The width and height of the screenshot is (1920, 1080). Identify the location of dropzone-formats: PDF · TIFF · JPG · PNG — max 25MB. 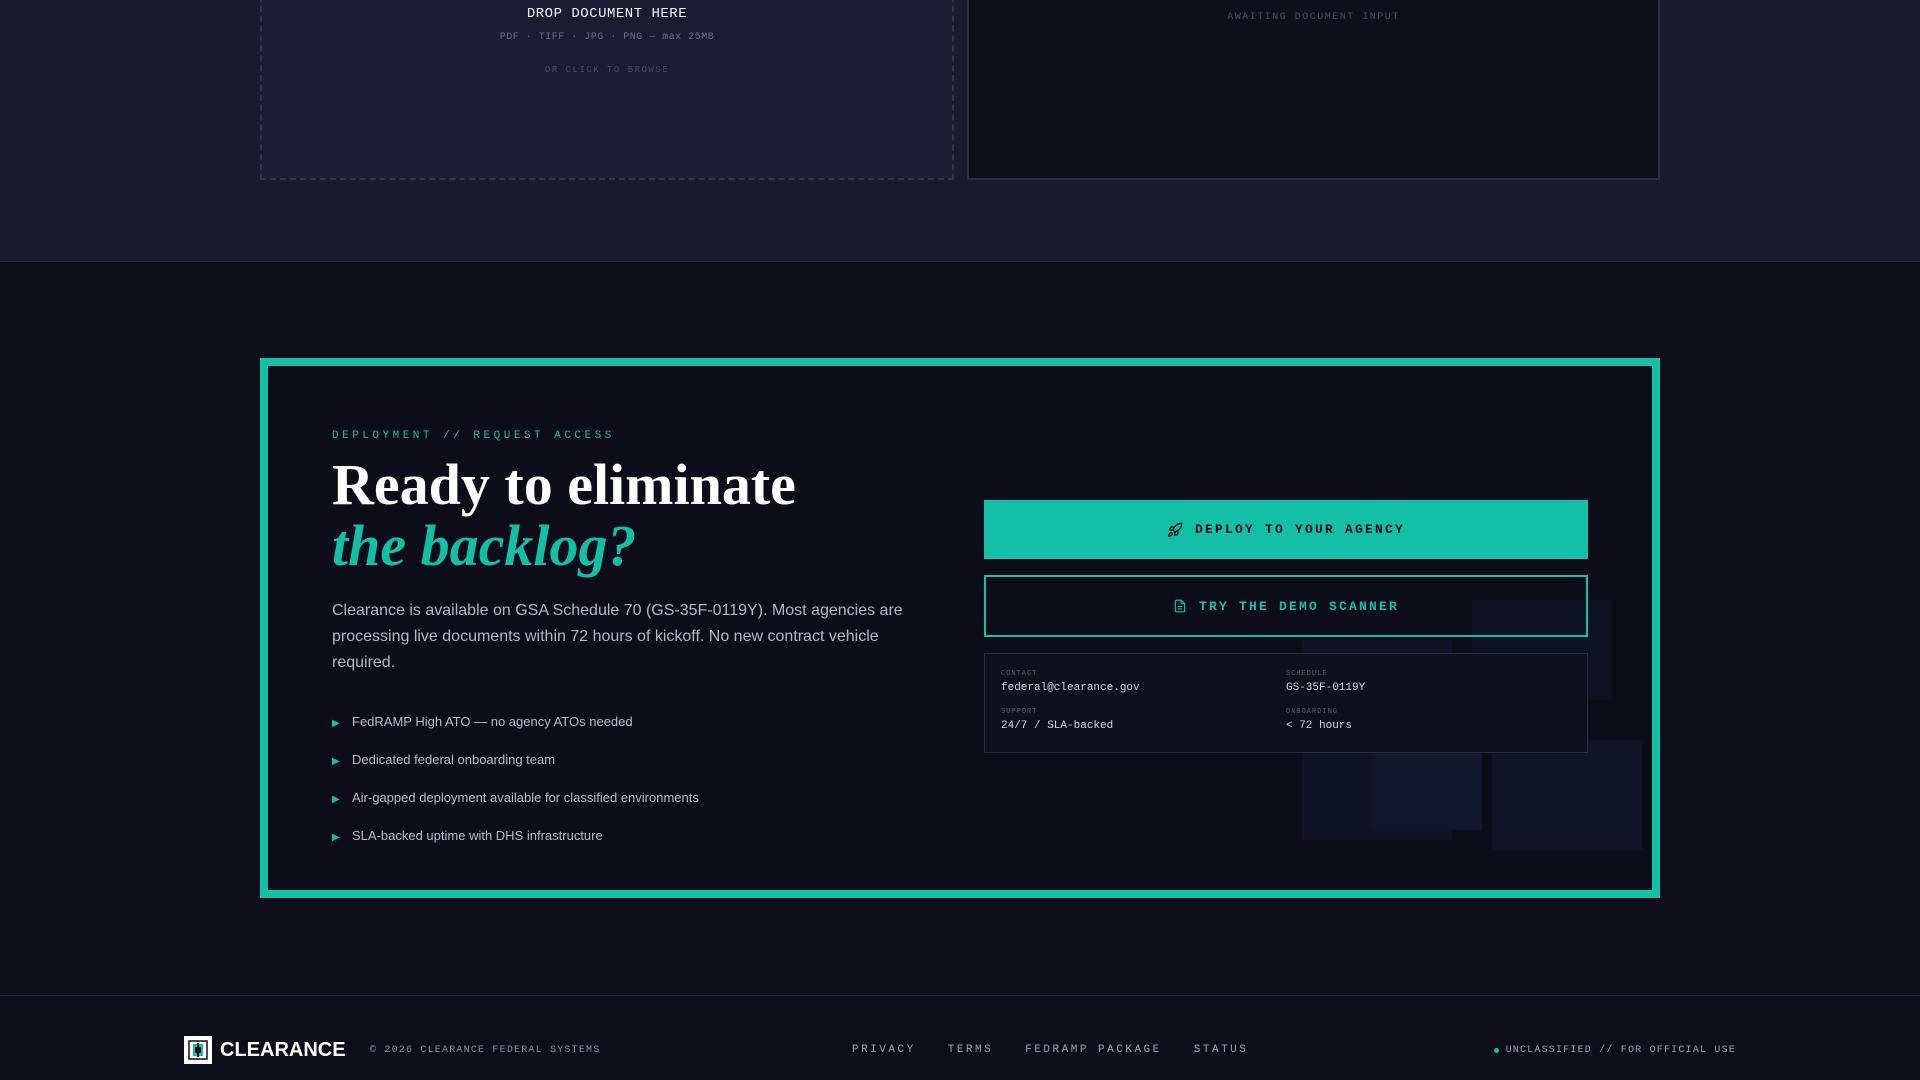
(607, 37).